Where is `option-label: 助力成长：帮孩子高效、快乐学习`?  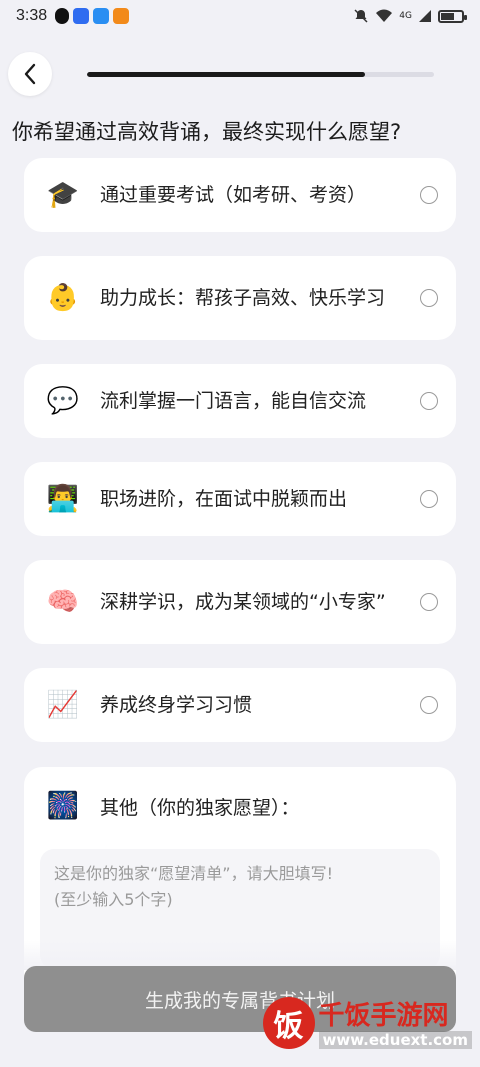
option-label: 助力成长：帮孩子高效、快乐学习 is located at coordinates (243, 298).